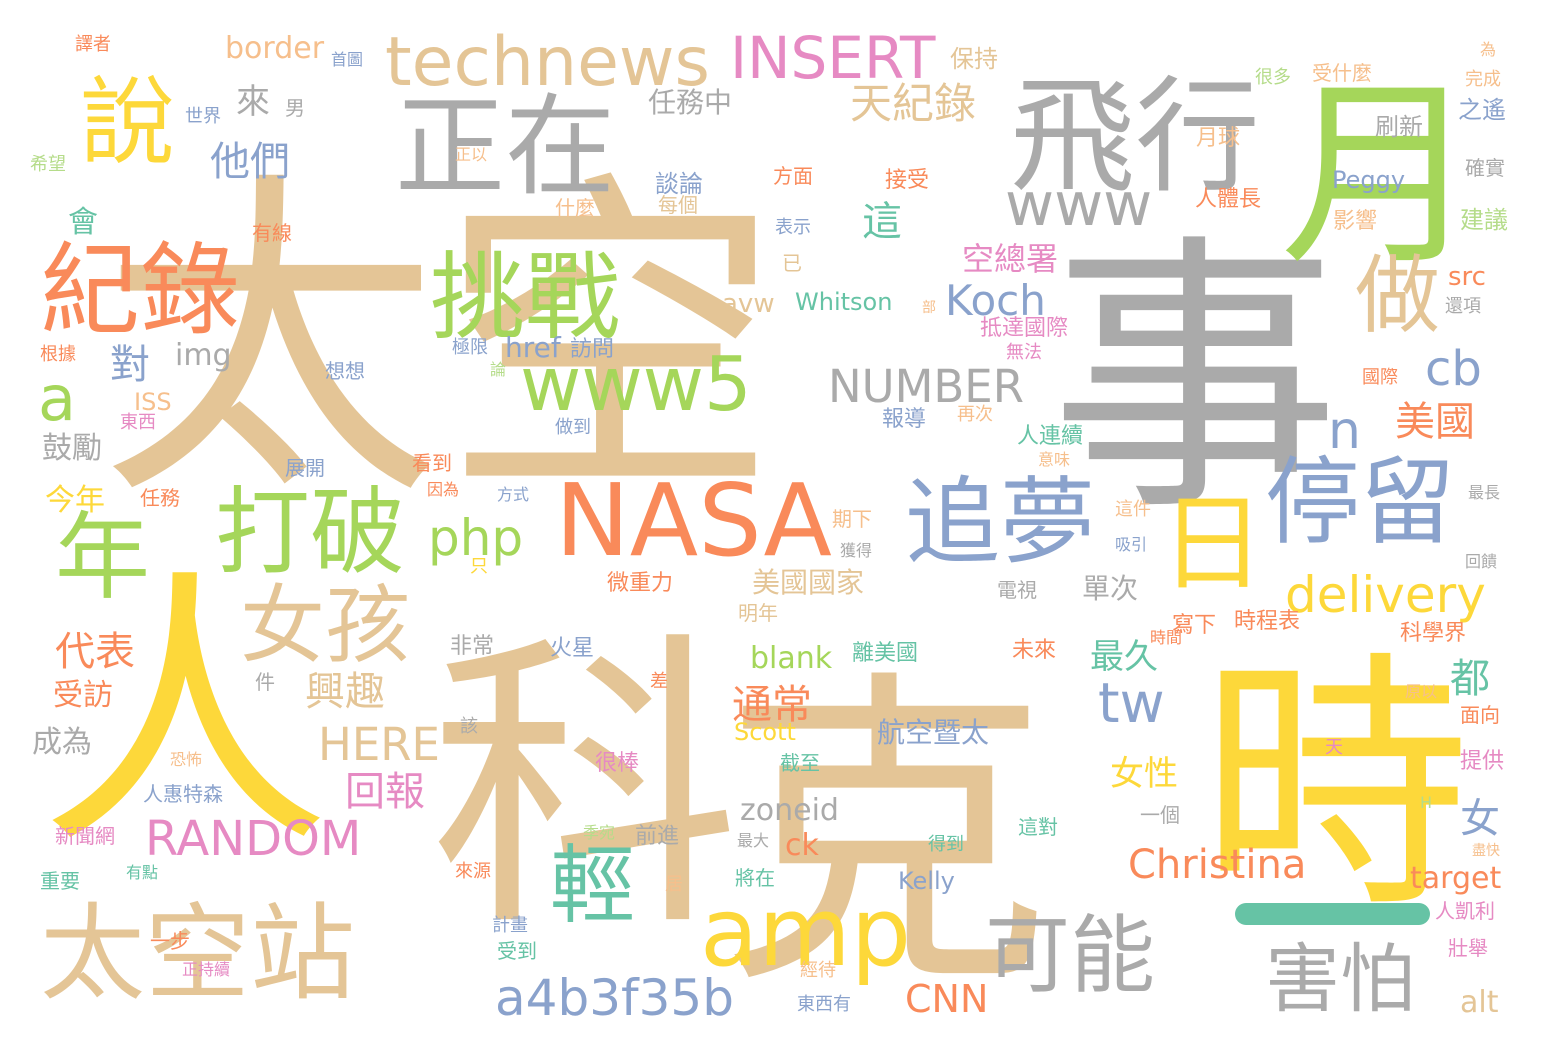  I want to click on word: 展開, so click(305, 468).